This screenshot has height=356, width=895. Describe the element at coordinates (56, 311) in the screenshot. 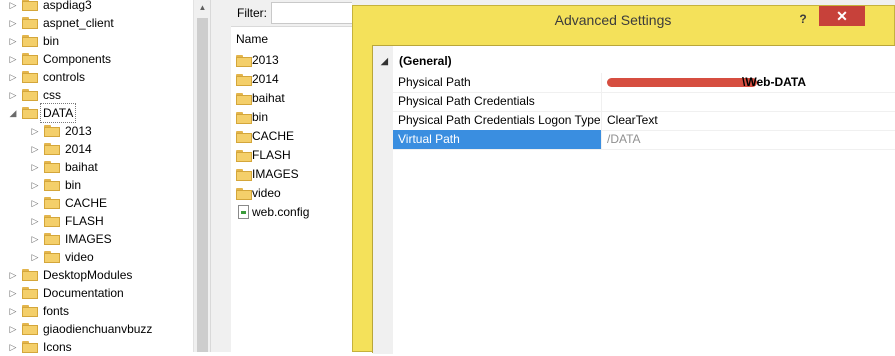

I see `tree-item-label: fonts` at that location.